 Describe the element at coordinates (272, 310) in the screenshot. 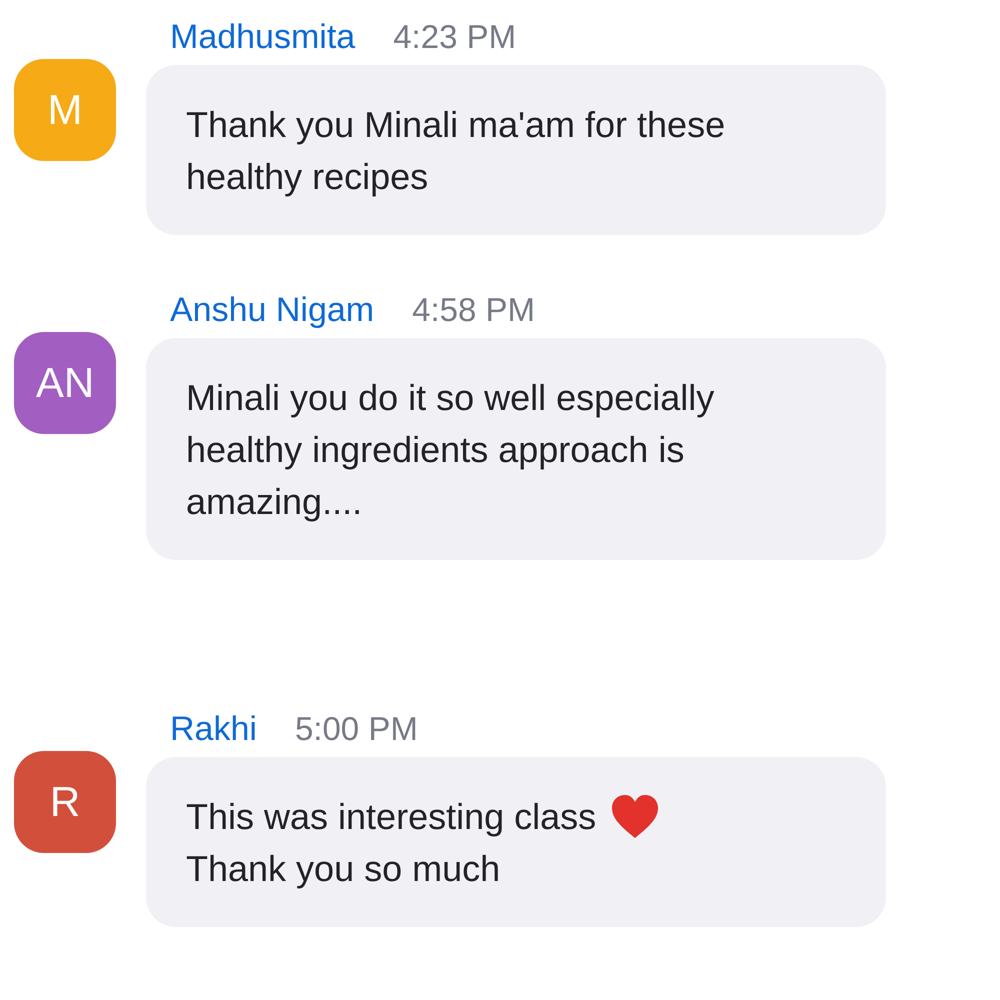

I see `sender-name: Anshu Nigam` at that location.